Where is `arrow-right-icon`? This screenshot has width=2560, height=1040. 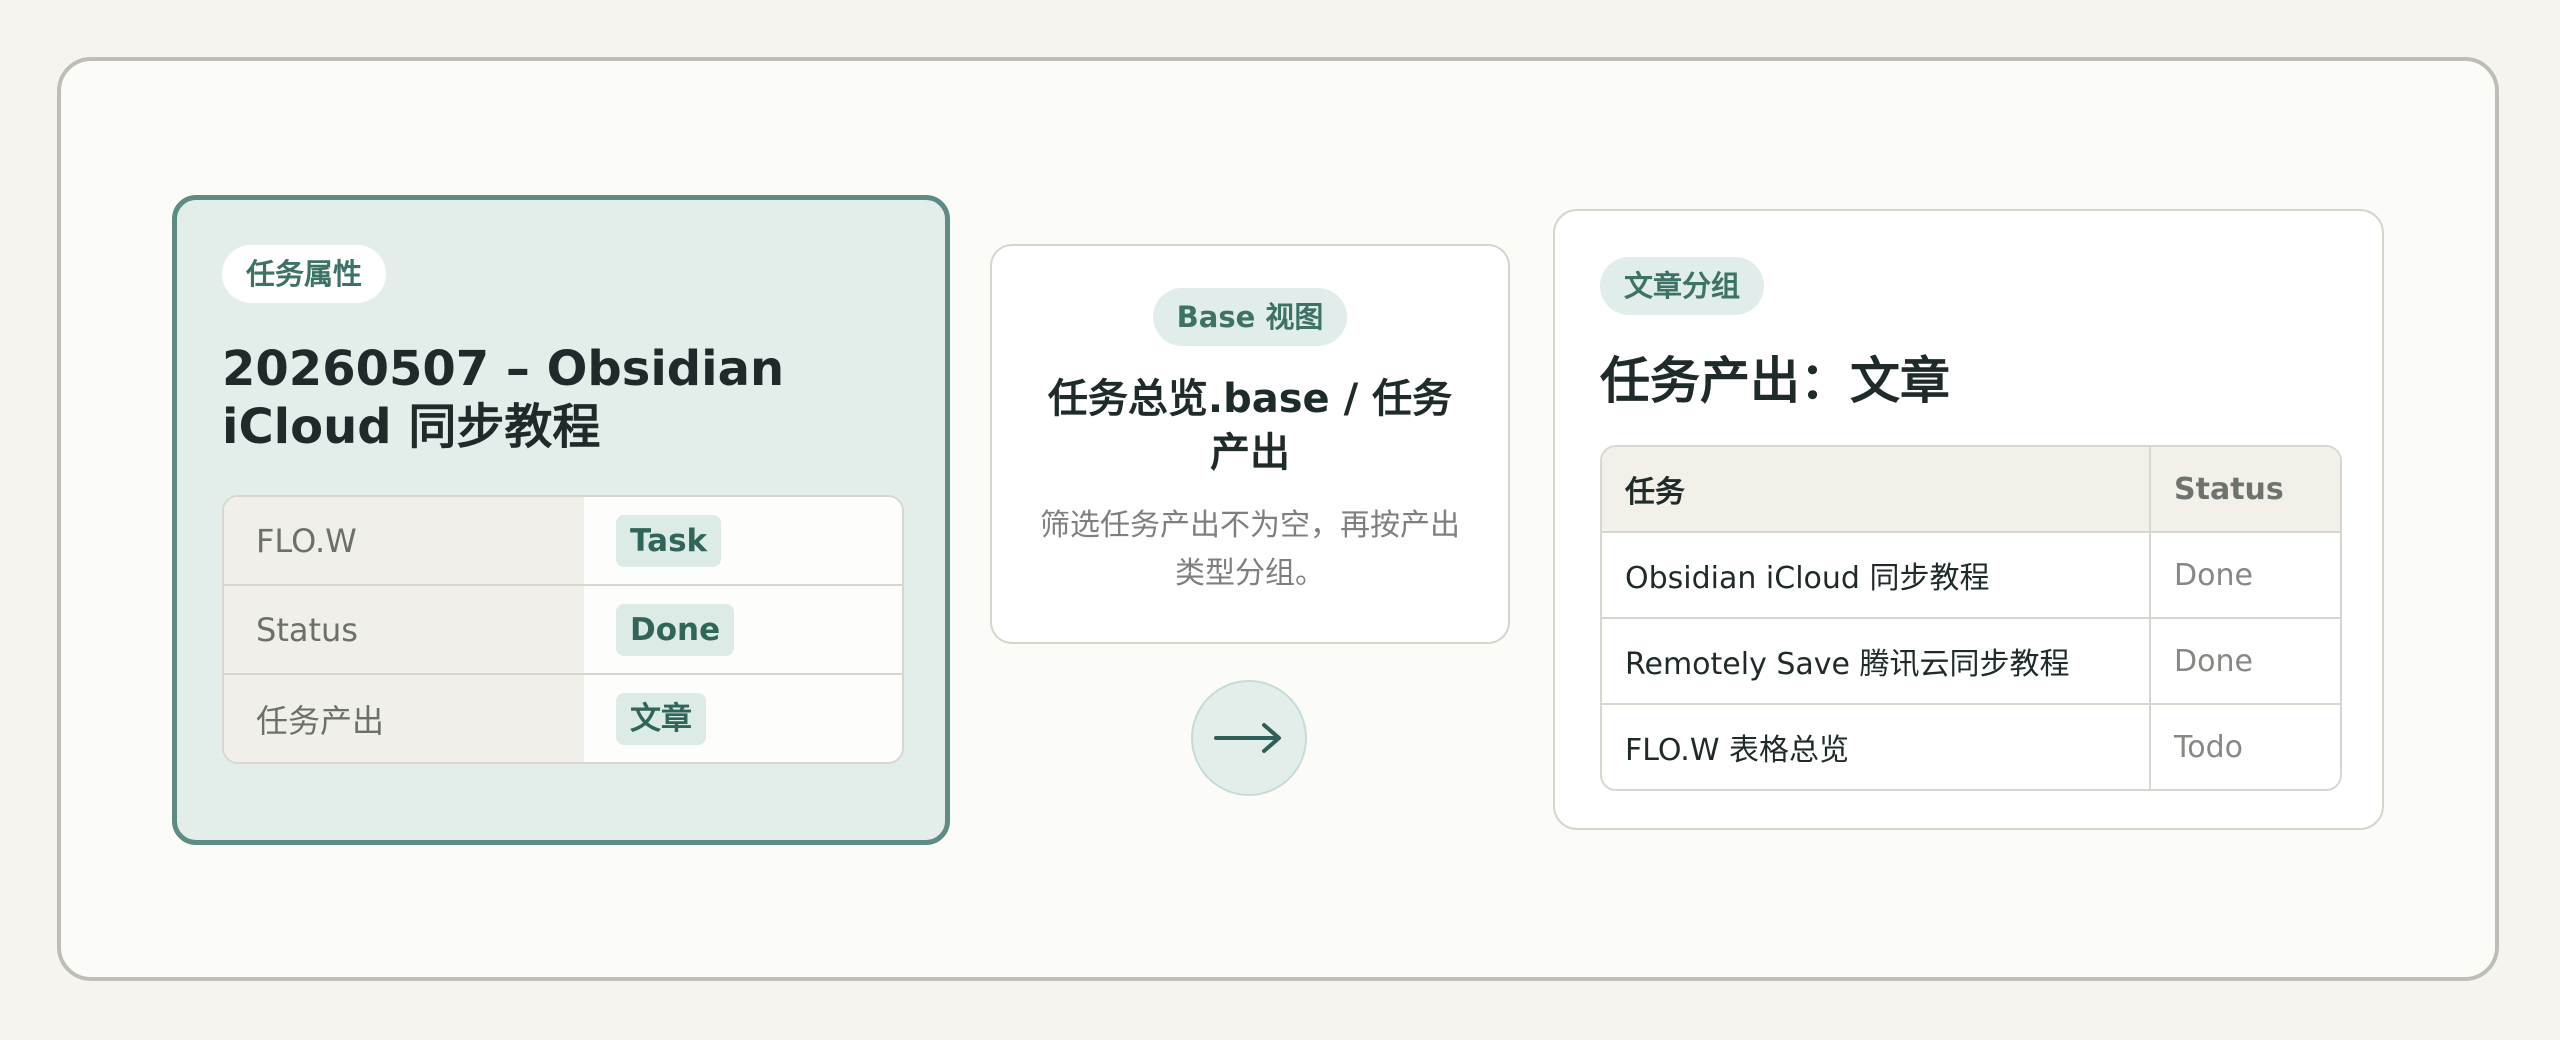
arrow-right-icon is located at coordinates (1247, 738).